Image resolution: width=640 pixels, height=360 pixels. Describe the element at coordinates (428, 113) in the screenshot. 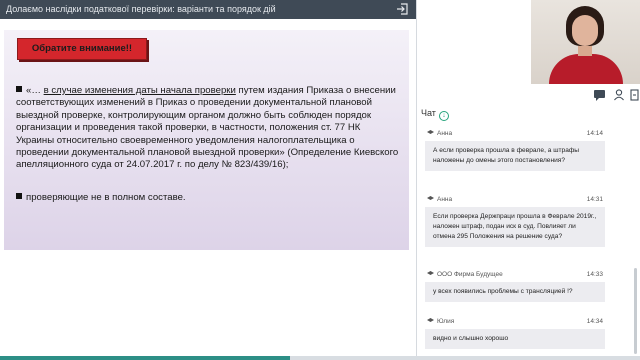

I see `chat-title: Чат` at that location.